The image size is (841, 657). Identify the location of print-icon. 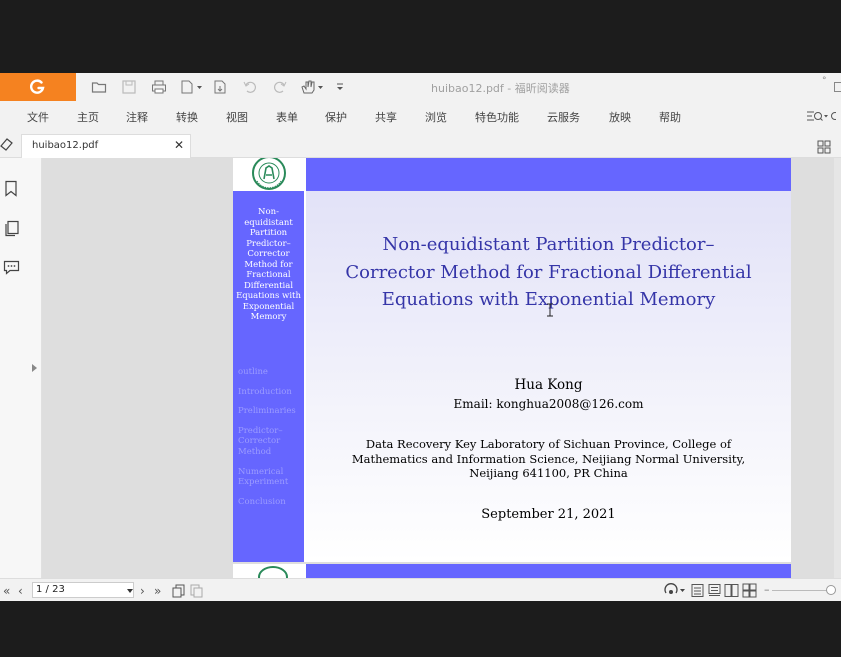
(159, 87).